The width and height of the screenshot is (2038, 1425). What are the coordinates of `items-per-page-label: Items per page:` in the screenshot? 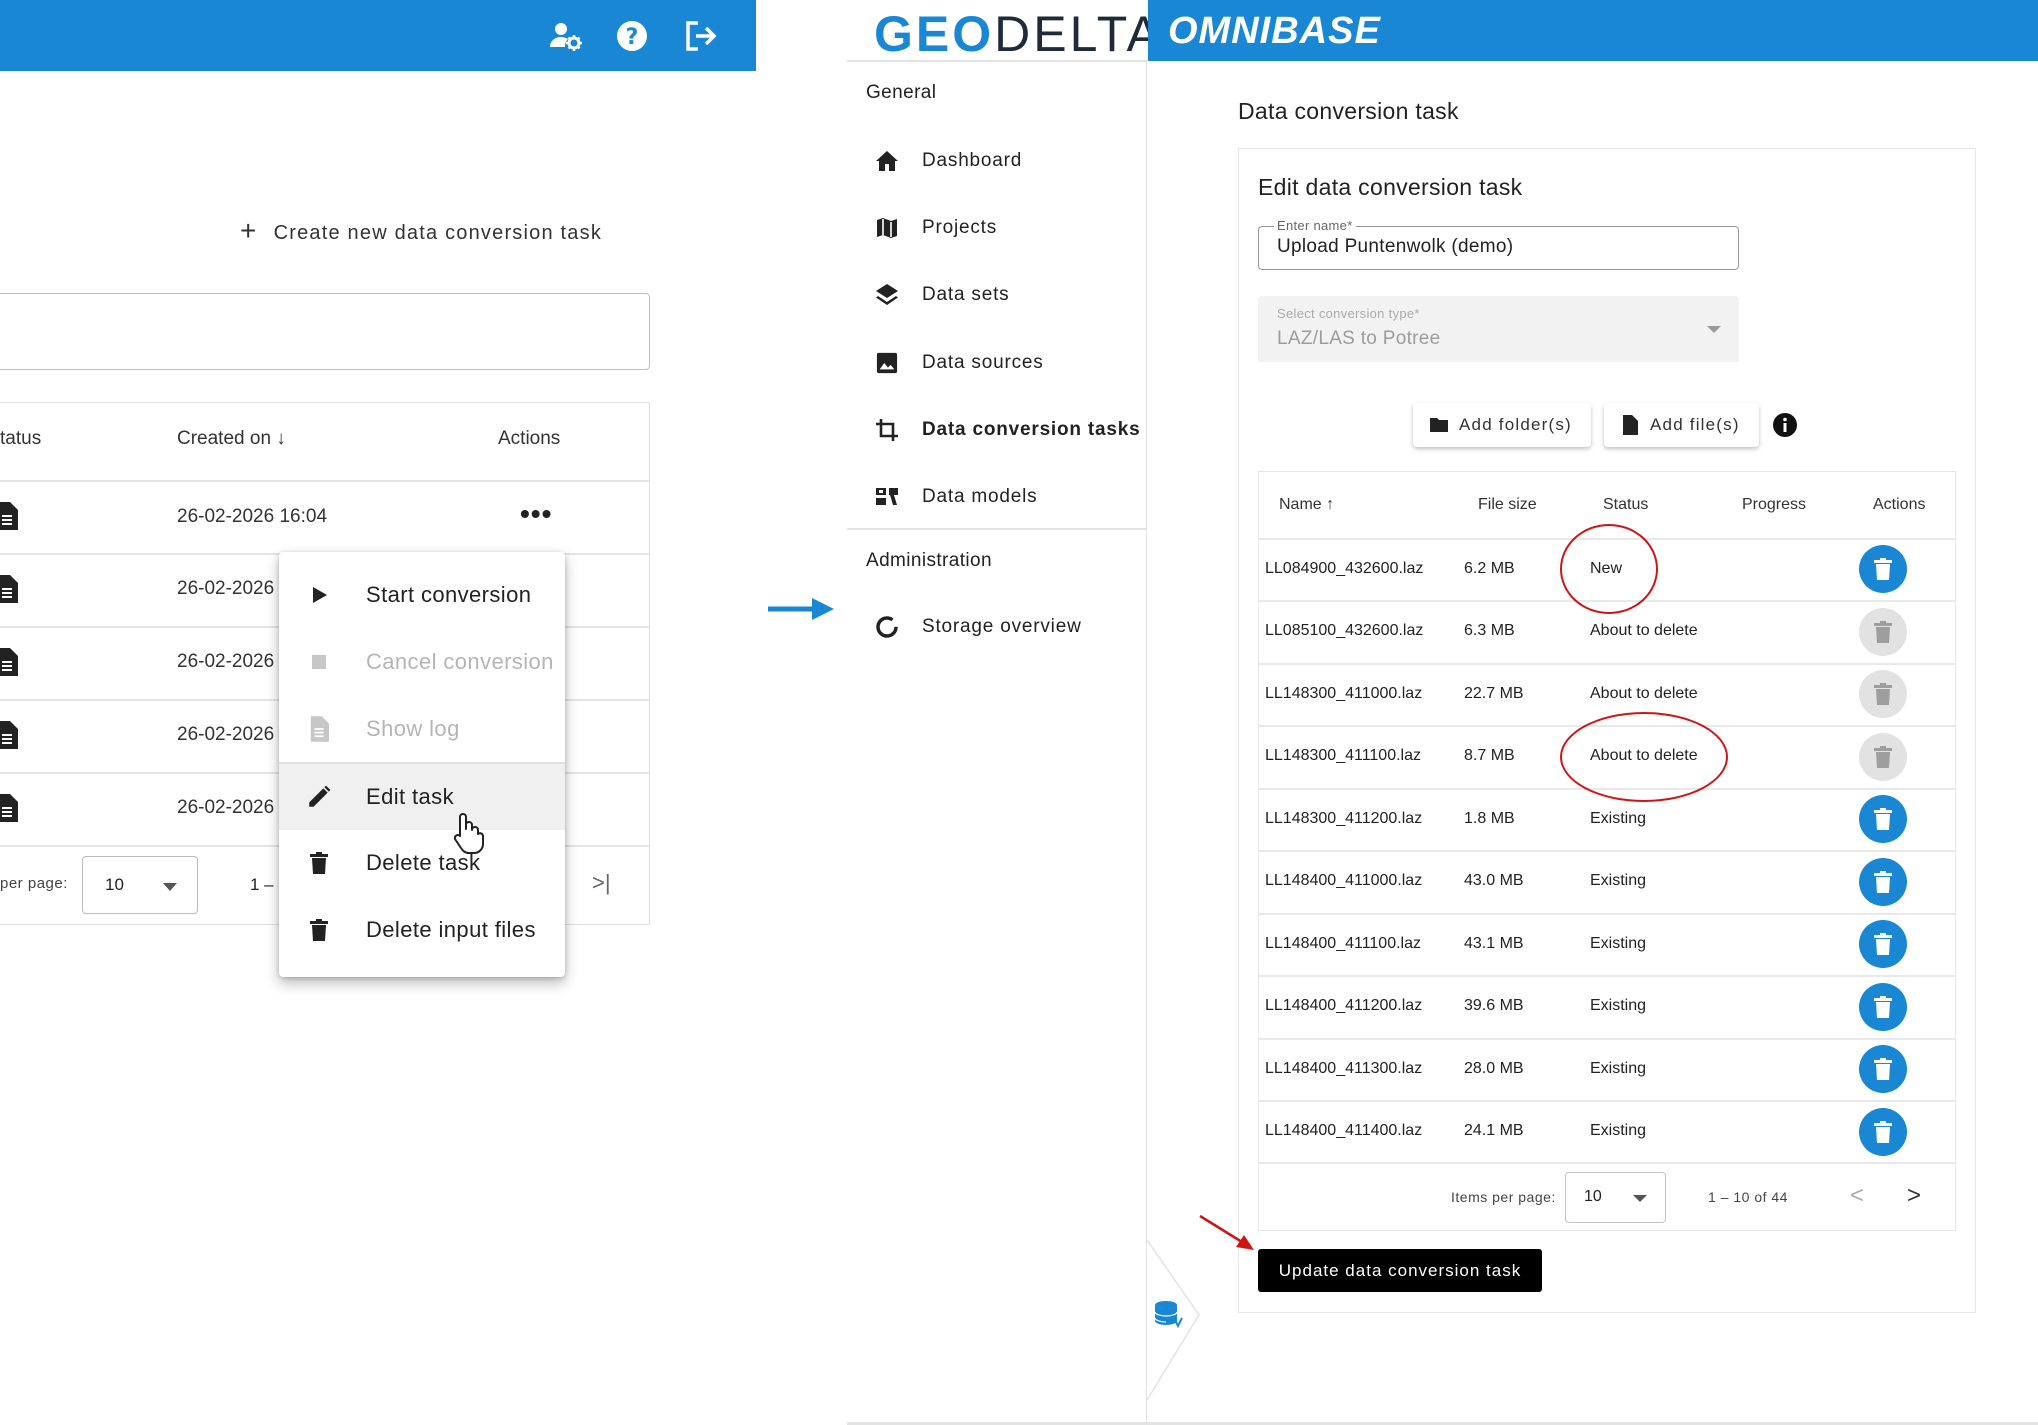 It's located at (1503, 1197).